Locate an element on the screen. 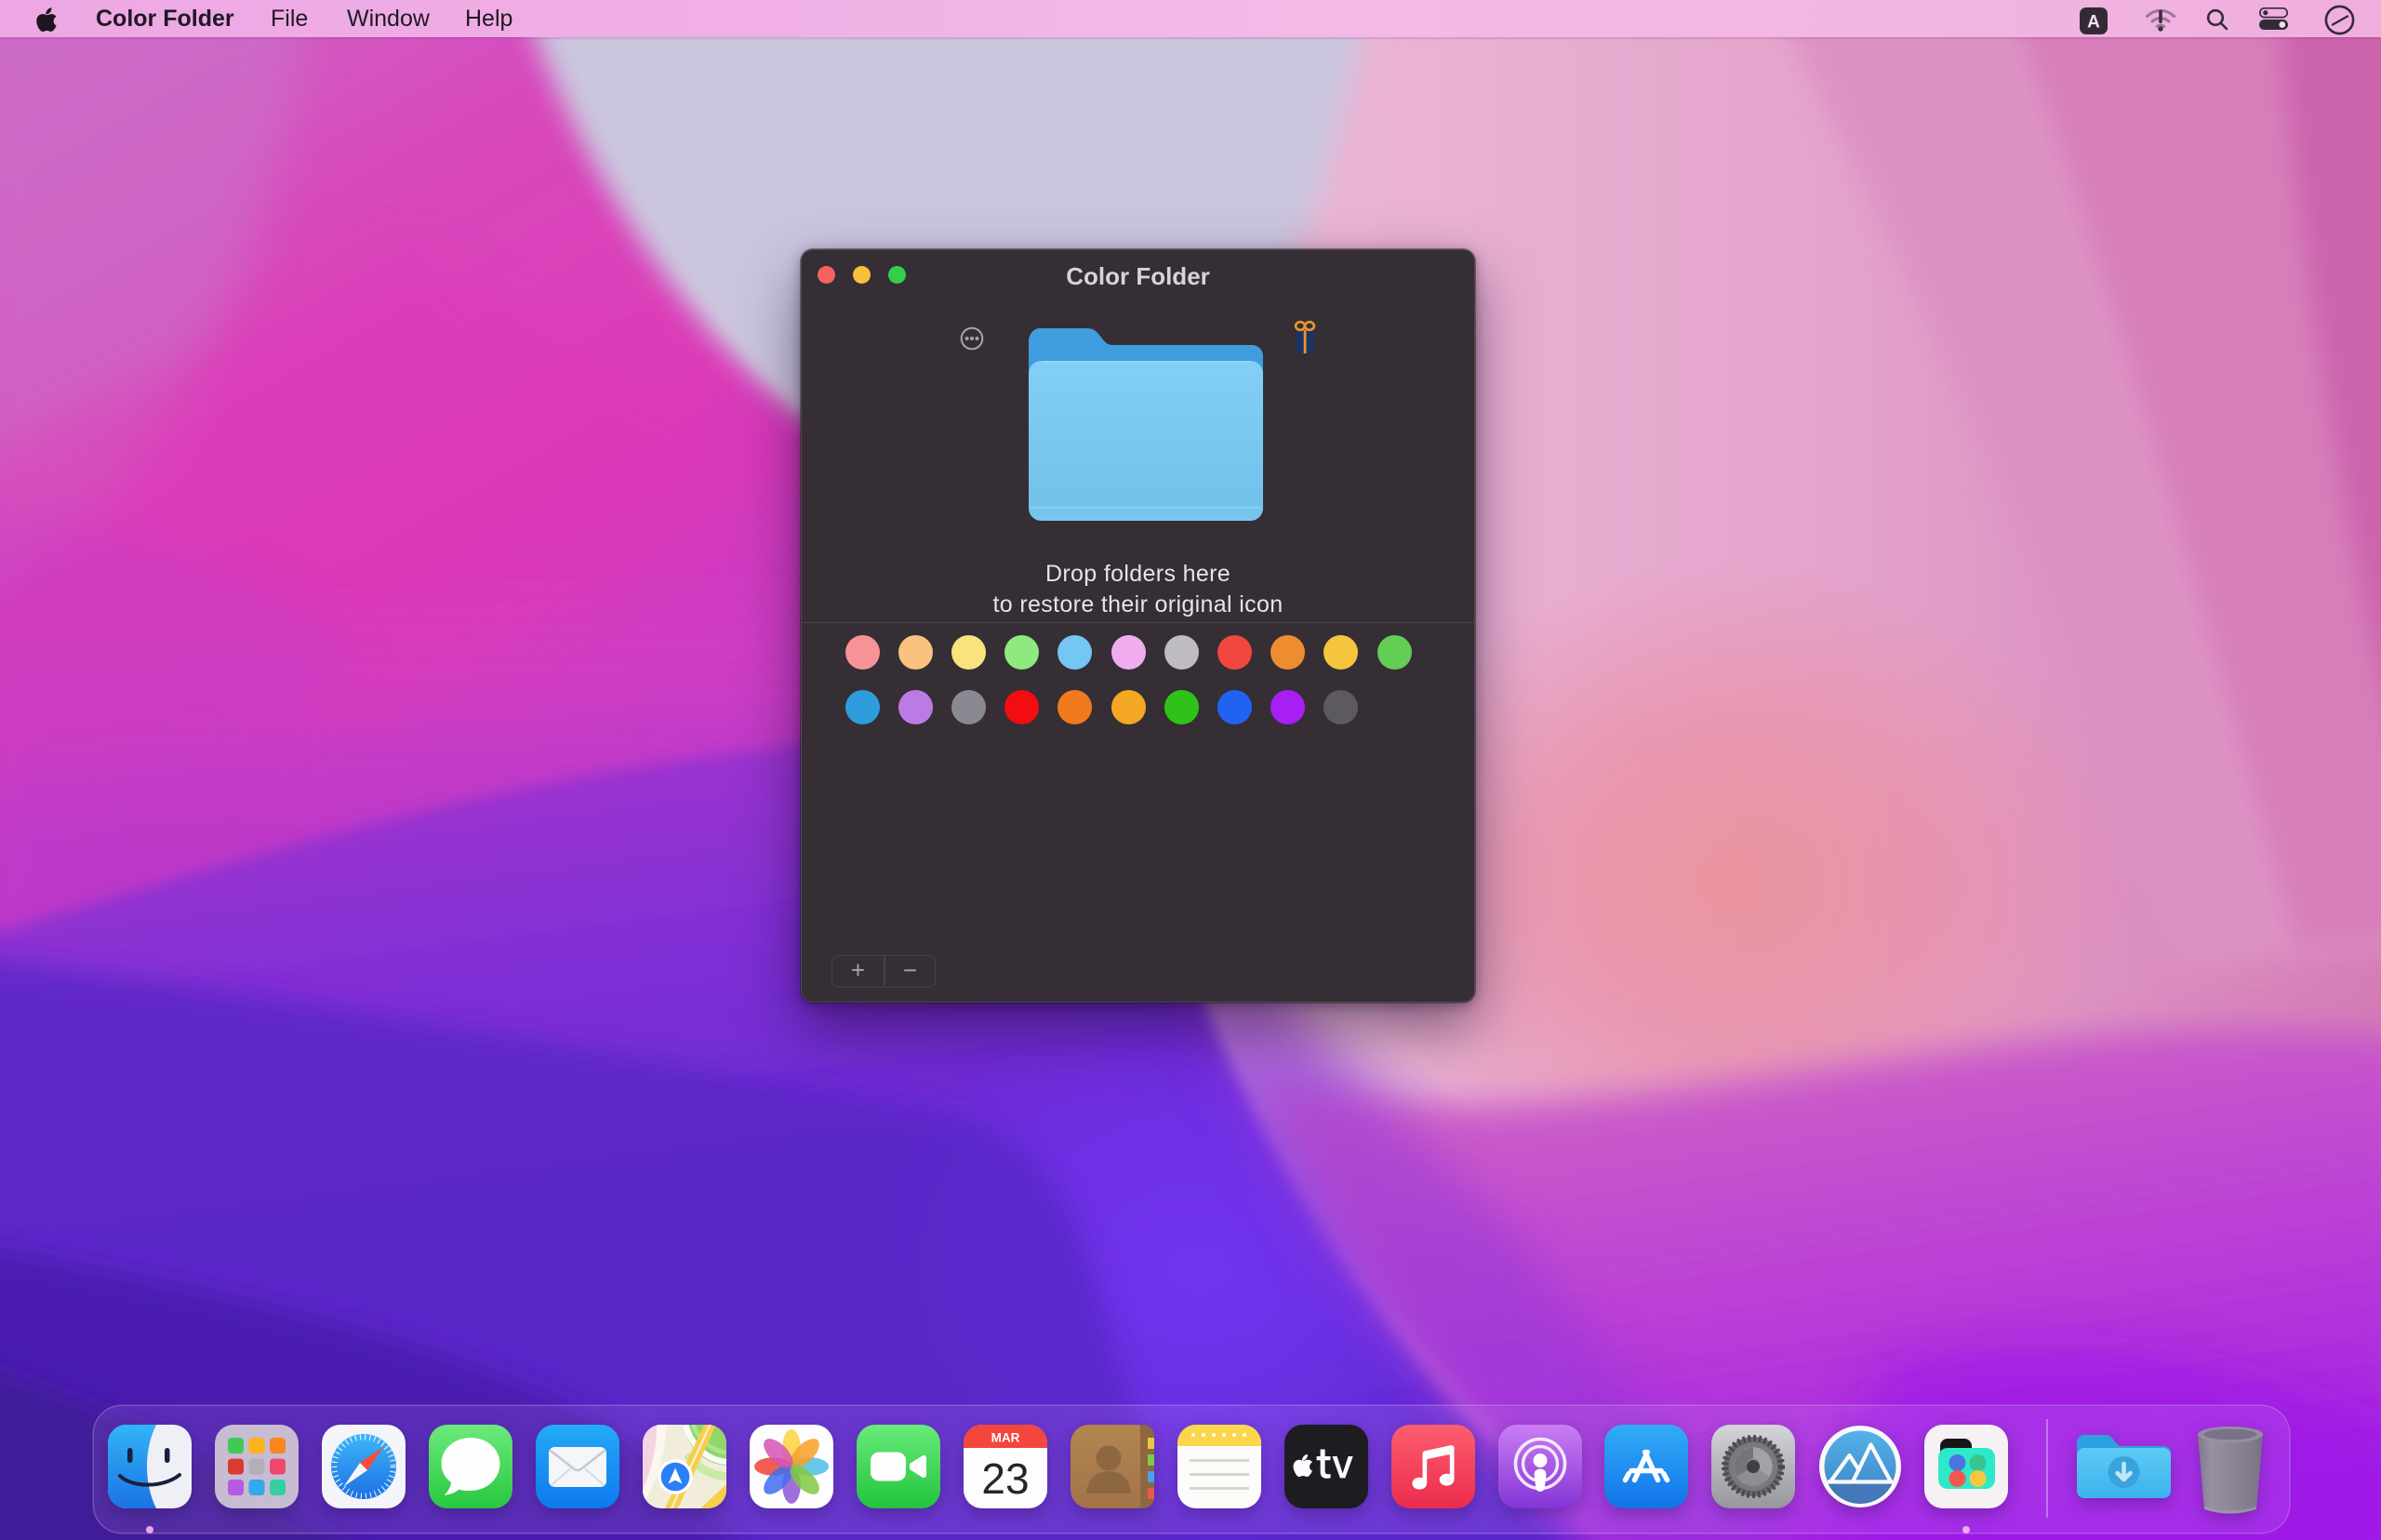 The width and height of the screenshot is (2381, 1540). svg-text: MAR is located at coordinates (1005, 1438).